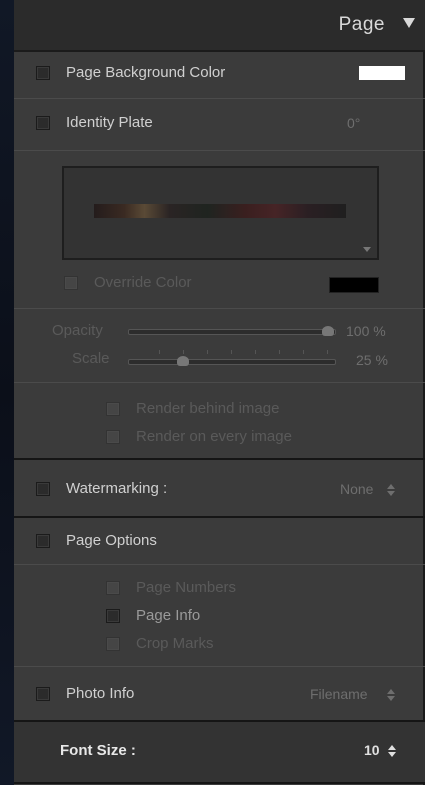  What do you see at coordinates (219, 489) in the screenshot?
I see `watermarking-row: Watermarking : None` at bounding box center [219, 489].